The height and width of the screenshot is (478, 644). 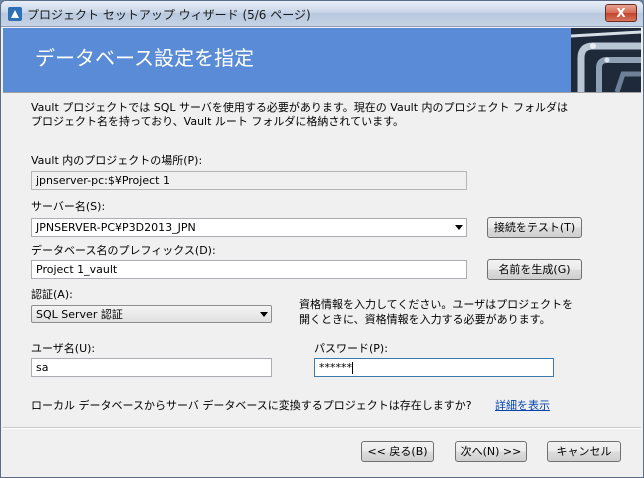 What do you see at coordinates (322, 60) in the screenshot?
I see `header-banner: データベース設定を指定` at bounding box center [322, 60].